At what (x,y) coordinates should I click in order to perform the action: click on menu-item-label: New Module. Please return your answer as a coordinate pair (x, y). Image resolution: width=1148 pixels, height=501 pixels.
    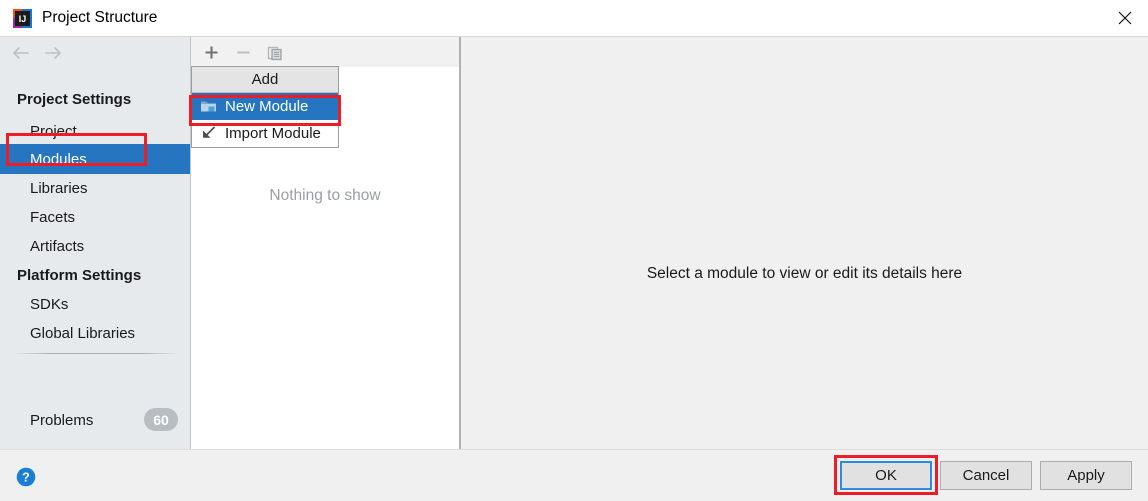
    Looking at the image, I should click on (267, 106).